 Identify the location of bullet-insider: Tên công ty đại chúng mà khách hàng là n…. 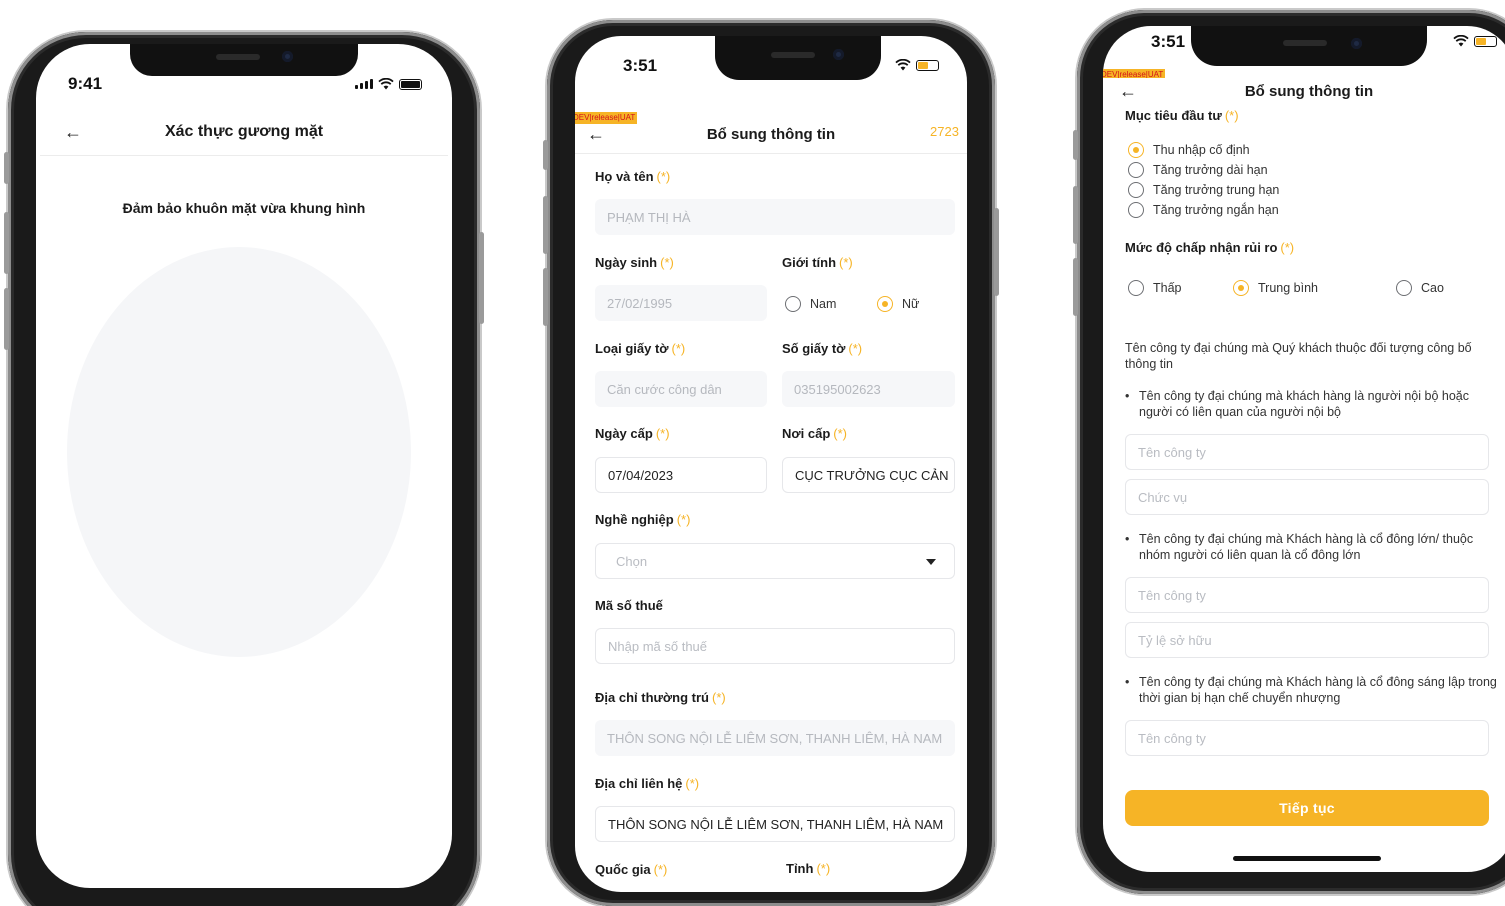
(1311, 404).